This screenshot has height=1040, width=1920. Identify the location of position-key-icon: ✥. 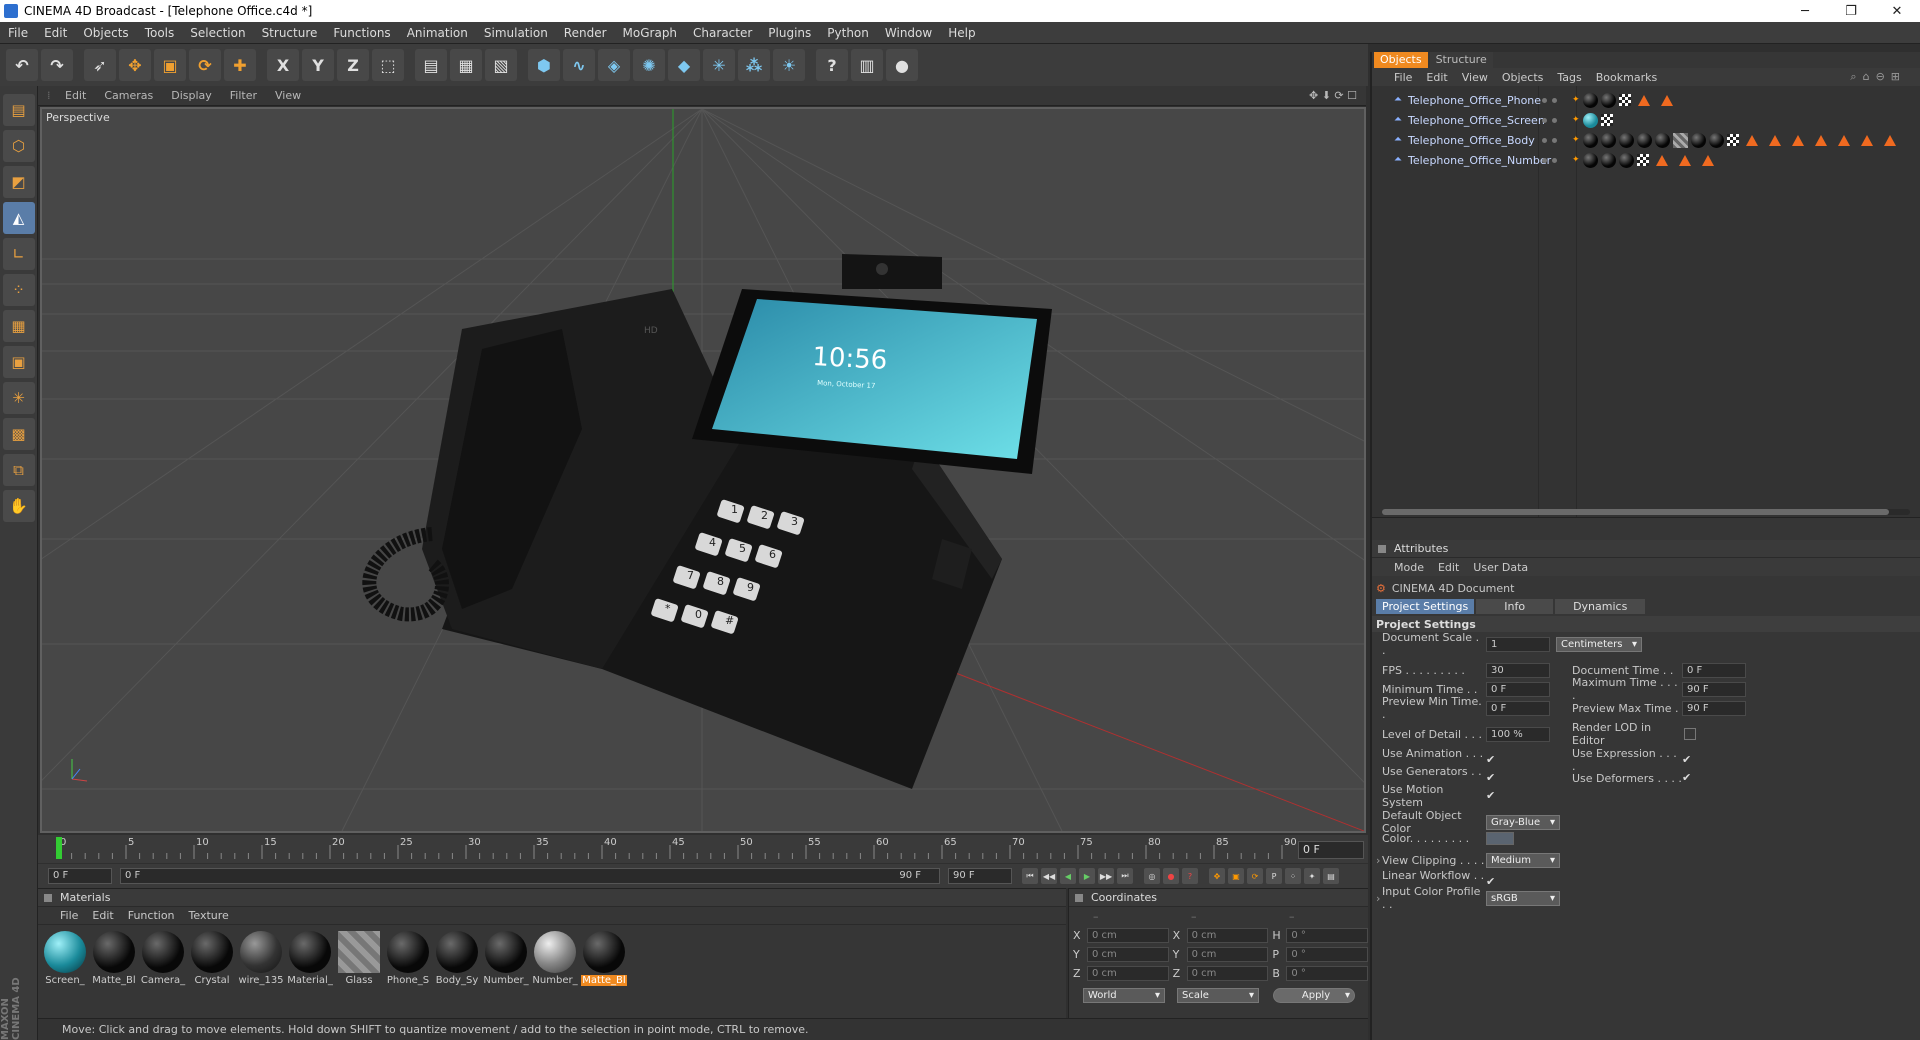
(1217, 876).